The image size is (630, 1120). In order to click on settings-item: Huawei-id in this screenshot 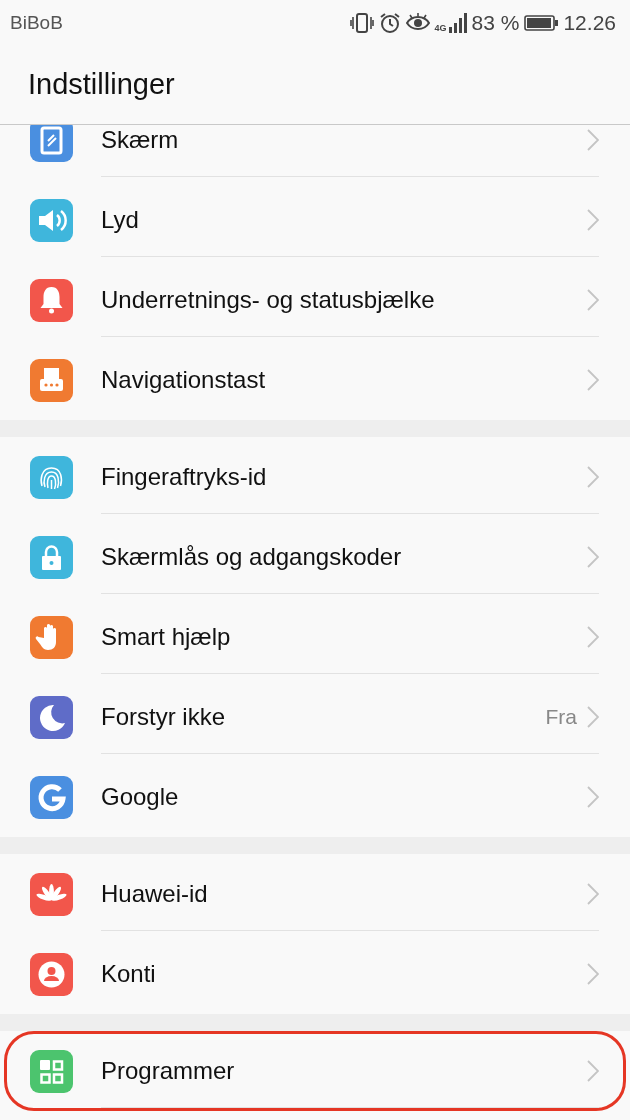, I will do `click(315, 894)`.